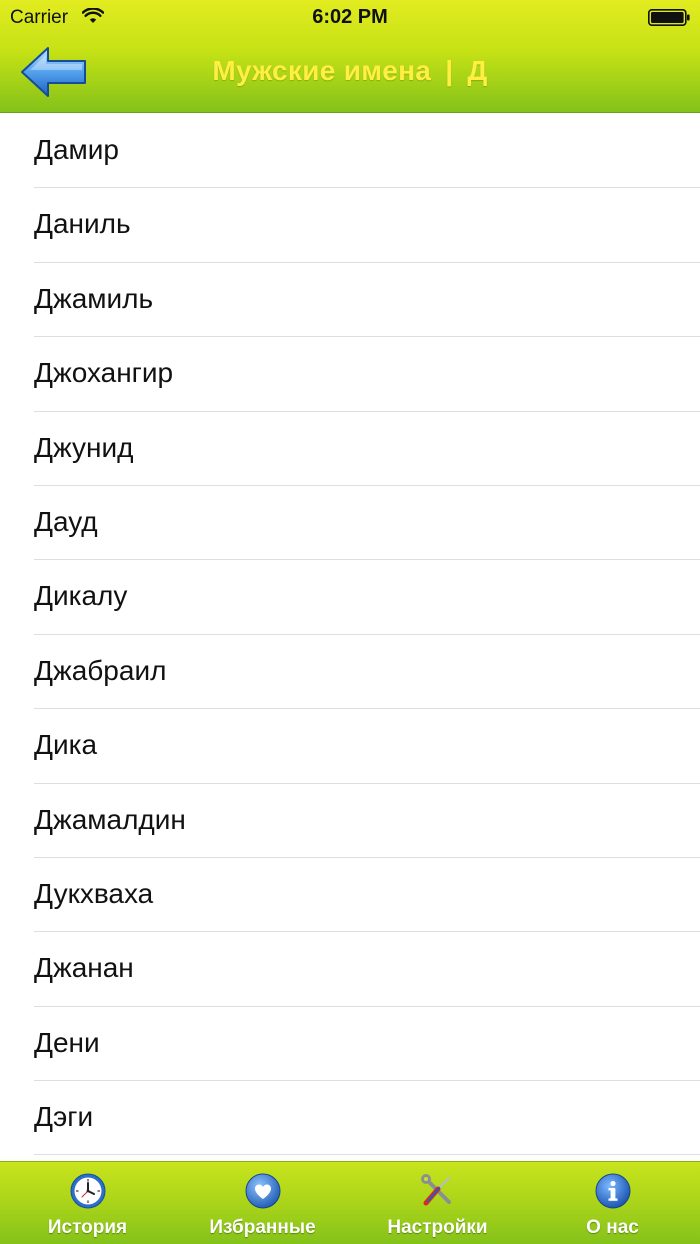 The width and height of the screenshot is (700, 1244). What do you see at coordinates (84, 968) in the screenshot?
I see `list-item-label: Джанан` at bounding box center [84, 968].